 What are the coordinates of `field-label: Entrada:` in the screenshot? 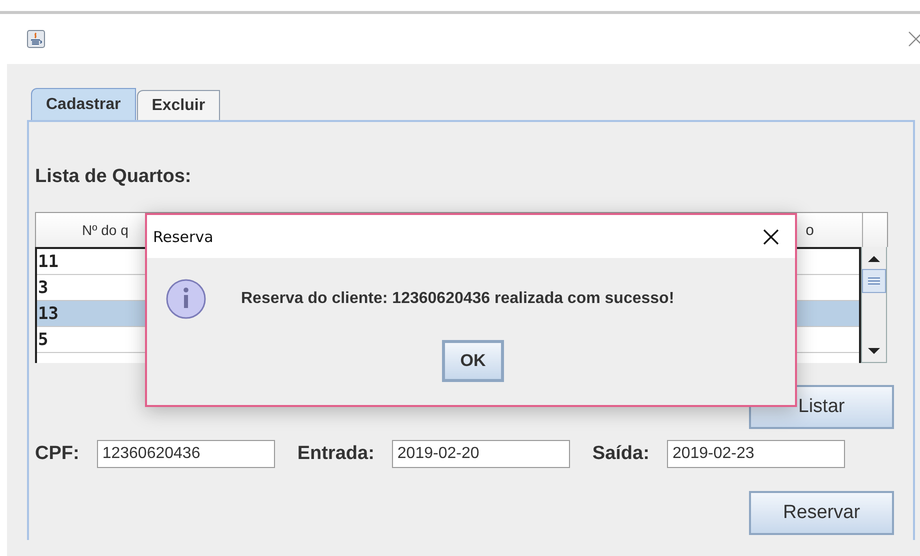 It's located at (335, 454).